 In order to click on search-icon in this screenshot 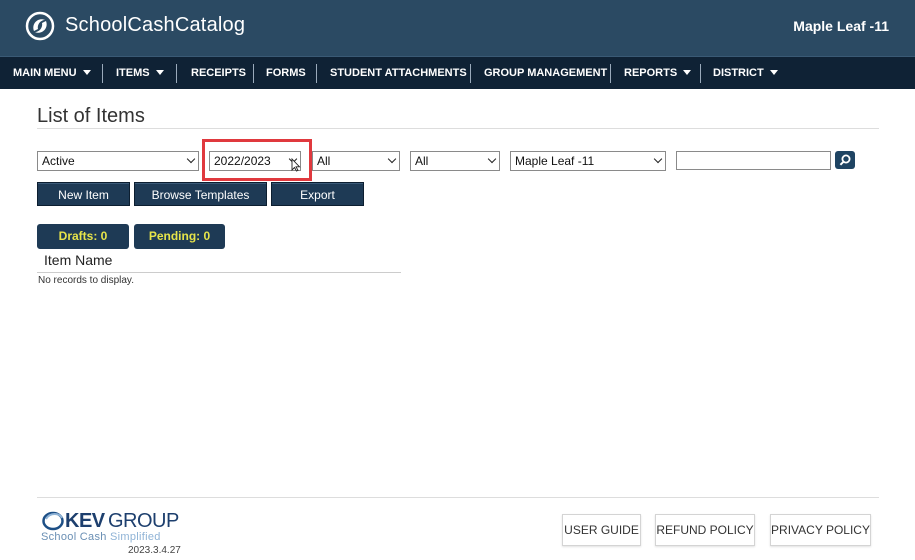, I will do `click(845, 160)`.